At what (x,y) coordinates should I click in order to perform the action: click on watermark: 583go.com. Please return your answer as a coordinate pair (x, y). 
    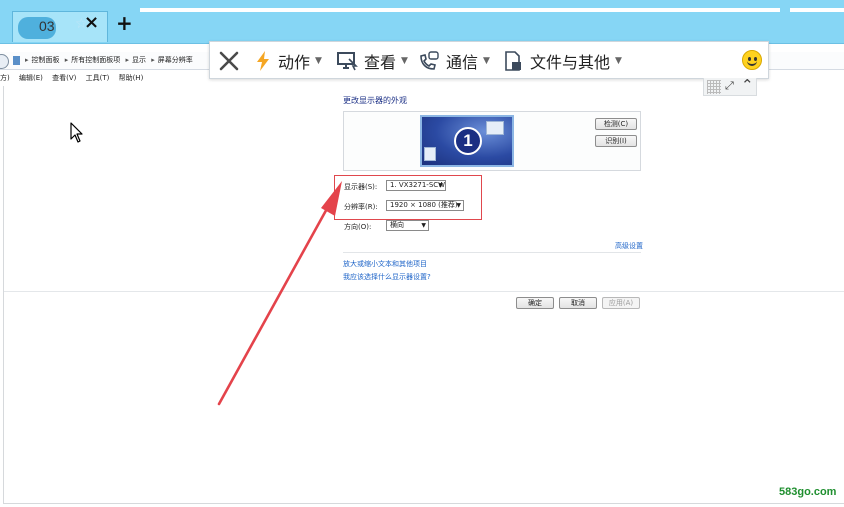
    Looking at the image, I should click on (808, 492).